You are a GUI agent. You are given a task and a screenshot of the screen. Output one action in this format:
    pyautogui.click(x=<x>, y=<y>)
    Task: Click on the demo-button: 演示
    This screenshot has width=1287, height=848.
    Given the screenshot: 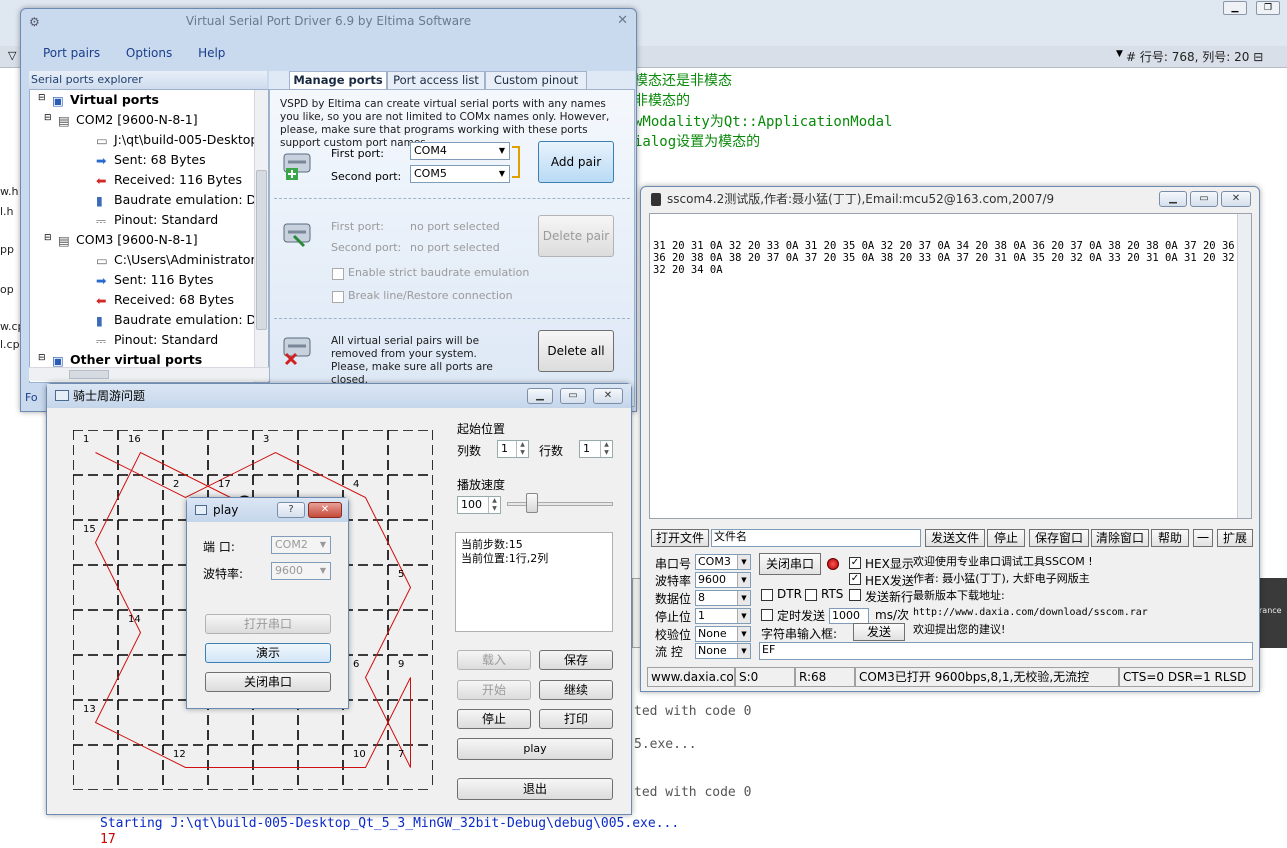 What is the action you would take?
    pyautogui.click(x=268, y=653)
    